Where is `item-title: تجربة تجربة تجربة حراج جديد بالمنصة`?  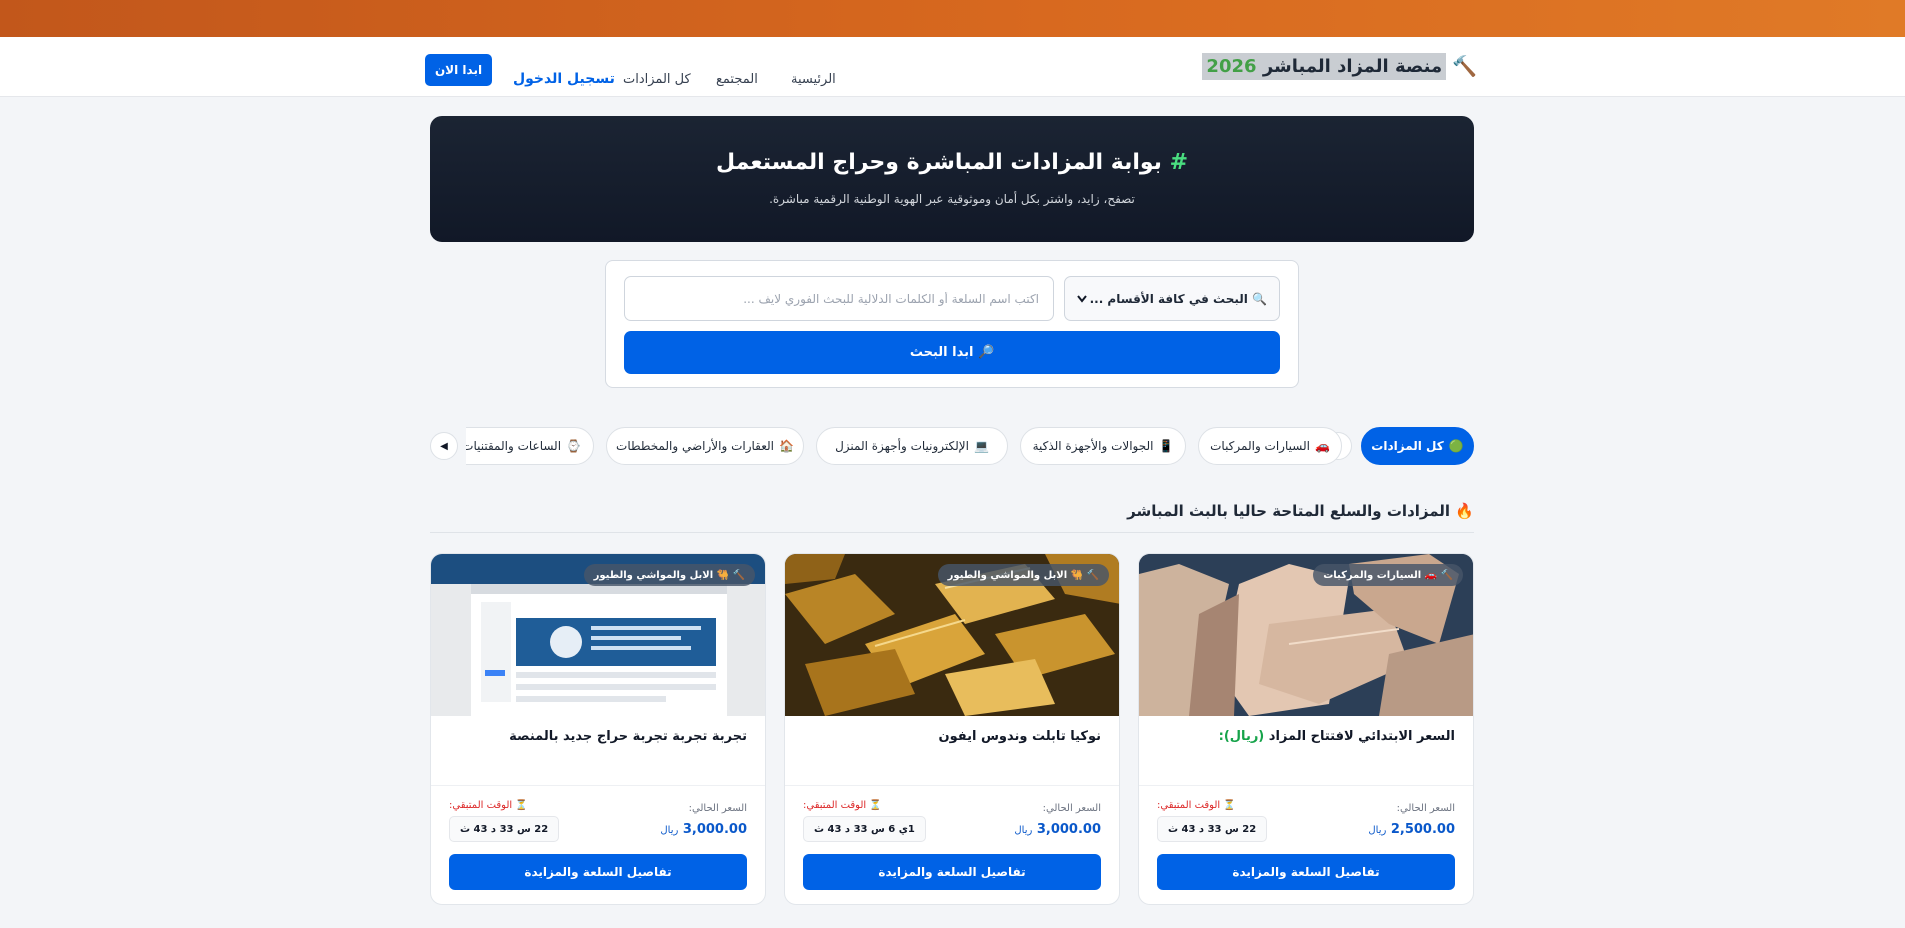 item-title: تجربة تجربة تجربة حراج جديد بالمنصة is located at coordinates (598, 736).